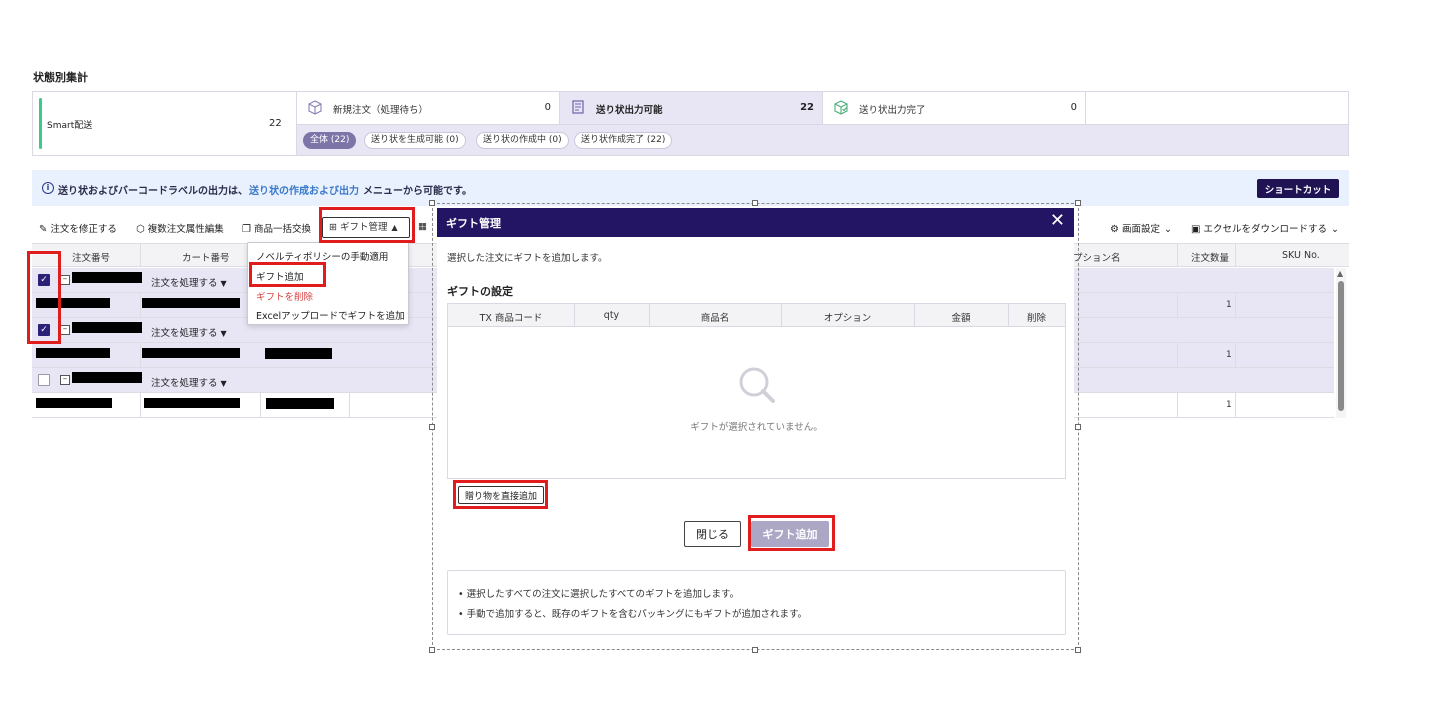 The width and height of the screenshot is (1434, 714). I want to click on col-amount: 金額, so click(961, 318).